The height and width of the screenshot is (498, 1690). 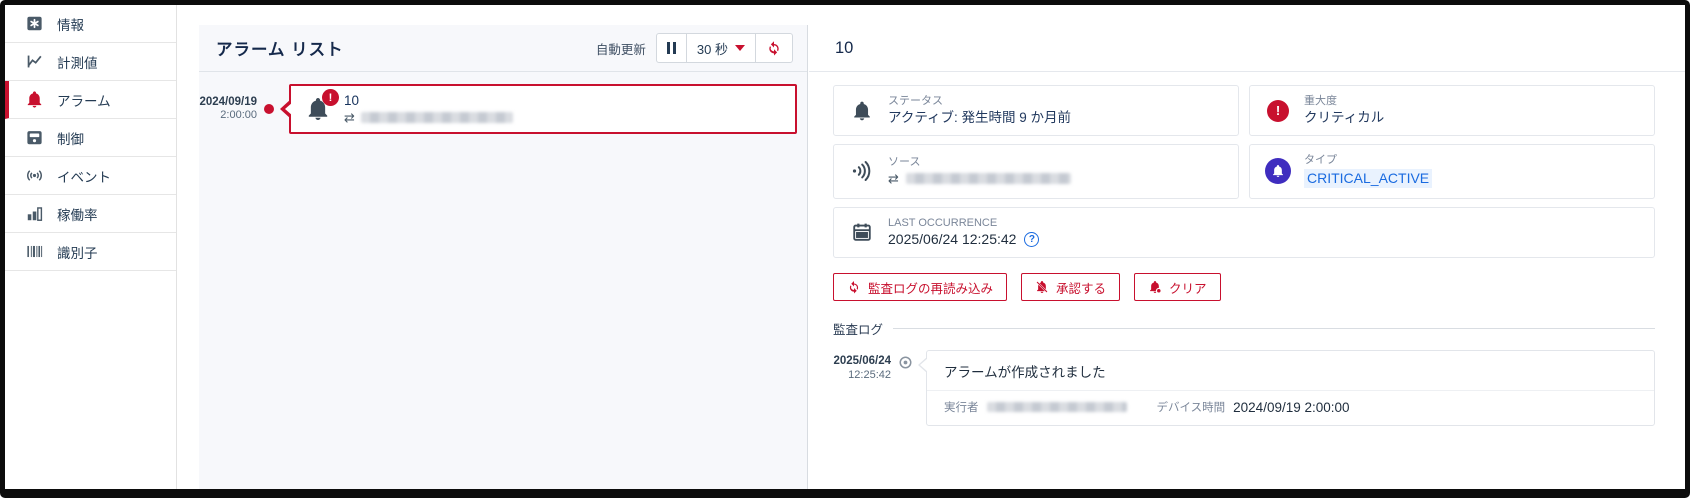 What do you see at coordinates (915, 101) in the screenshot?
I see `status-label: ステータス` at bounding box center [915, 101].